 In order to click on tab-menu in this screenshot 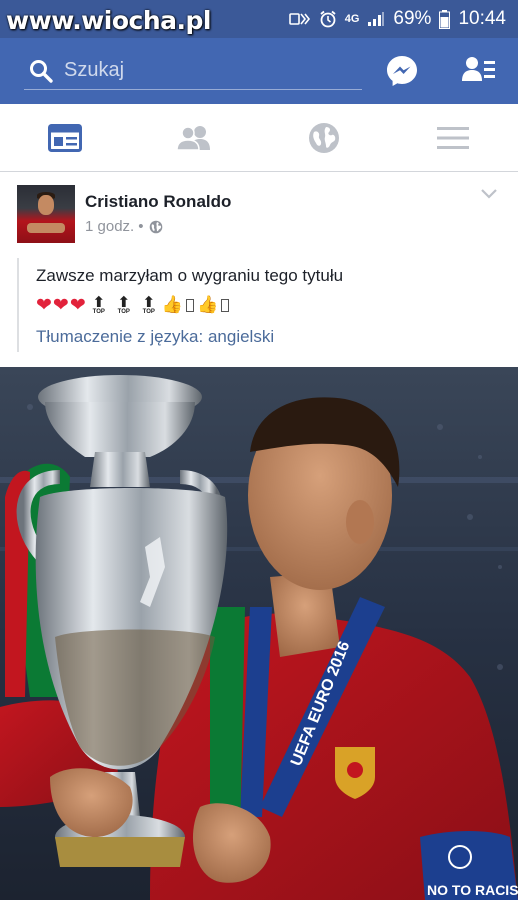, I will do `click(453, 138)`.